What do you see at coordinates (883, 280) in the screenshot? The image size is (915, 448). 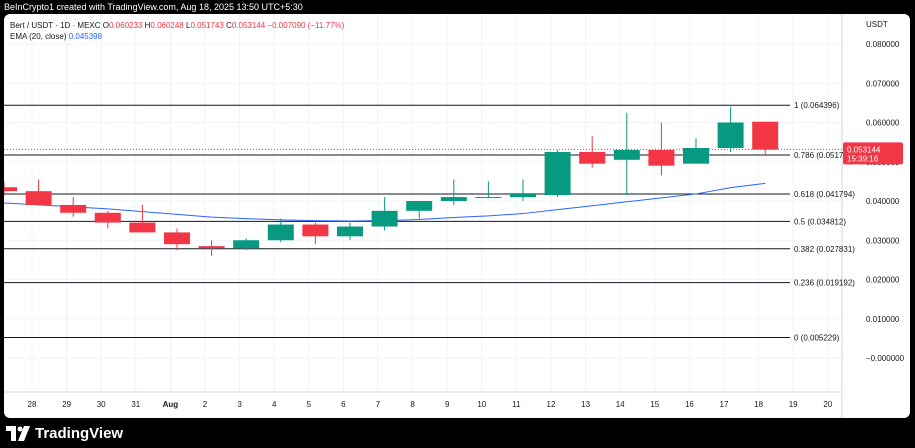 I see `y-tick-label: 0.020000` at bounding box center [883, 280].